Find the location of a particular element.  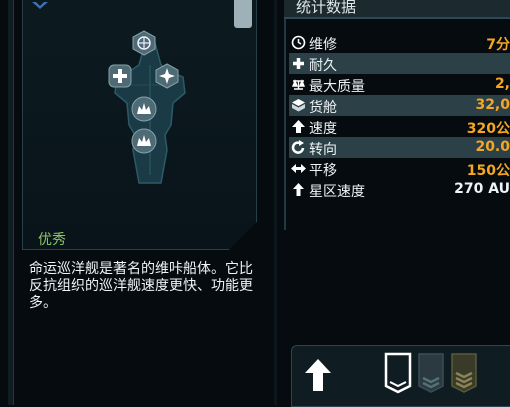

upgrade-toolbar is located at coordinates (400, 376).